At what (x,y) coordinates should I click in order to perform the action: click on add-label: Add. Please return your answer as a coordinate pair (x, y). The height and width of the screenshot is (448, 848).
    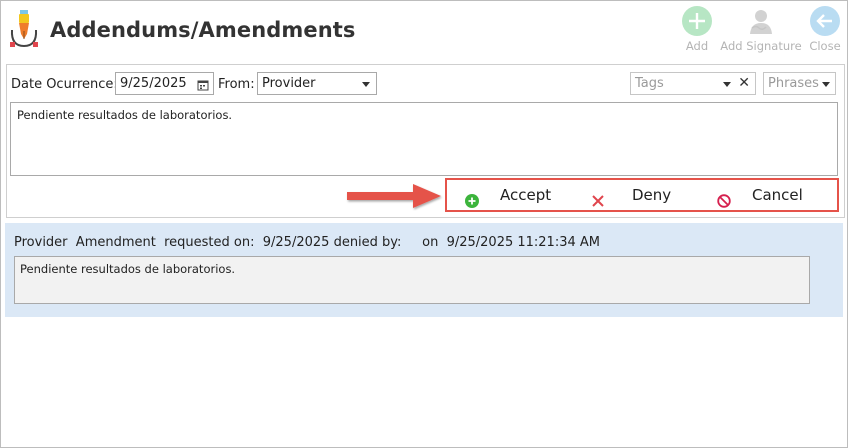
    Looking at the image, I should click on (697, 46).